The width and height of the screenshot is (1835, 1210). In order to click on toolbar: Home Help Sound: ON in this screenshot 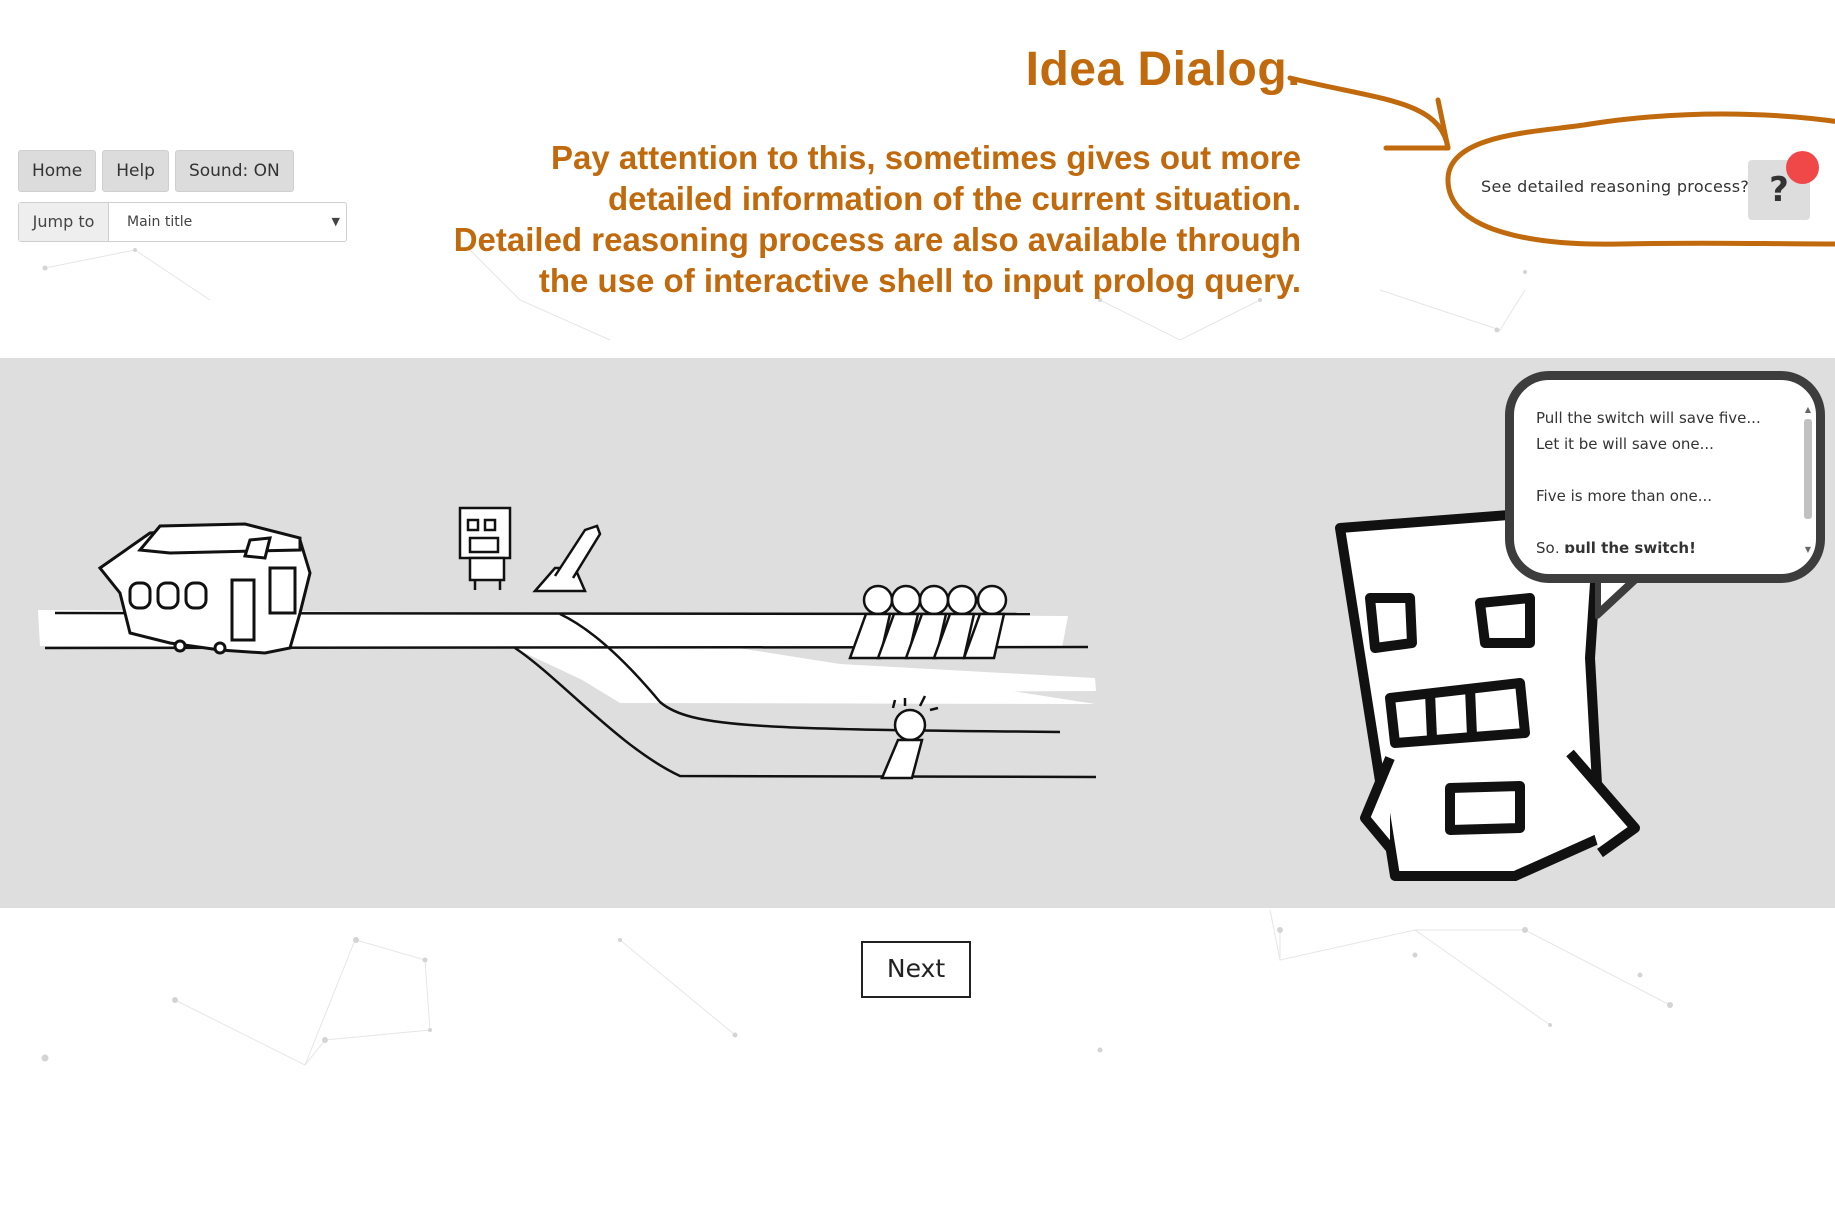, I will do `click(156, 171)`.